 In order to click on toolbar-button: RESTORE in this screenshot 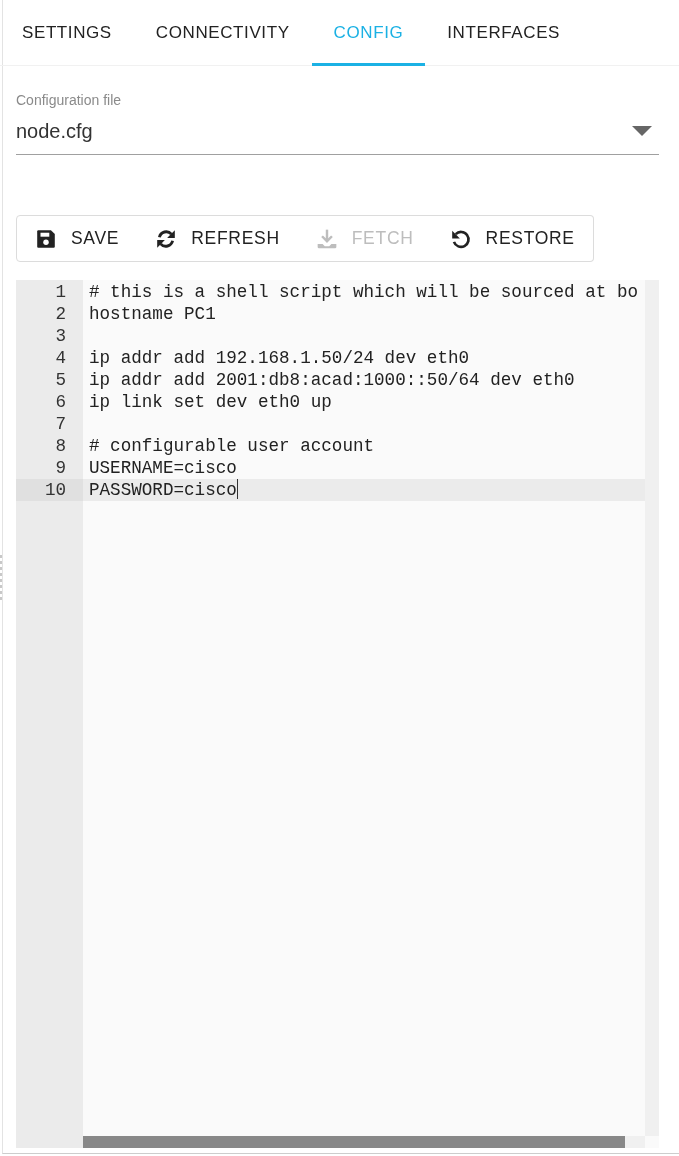, I will do `click(512, 238)`.